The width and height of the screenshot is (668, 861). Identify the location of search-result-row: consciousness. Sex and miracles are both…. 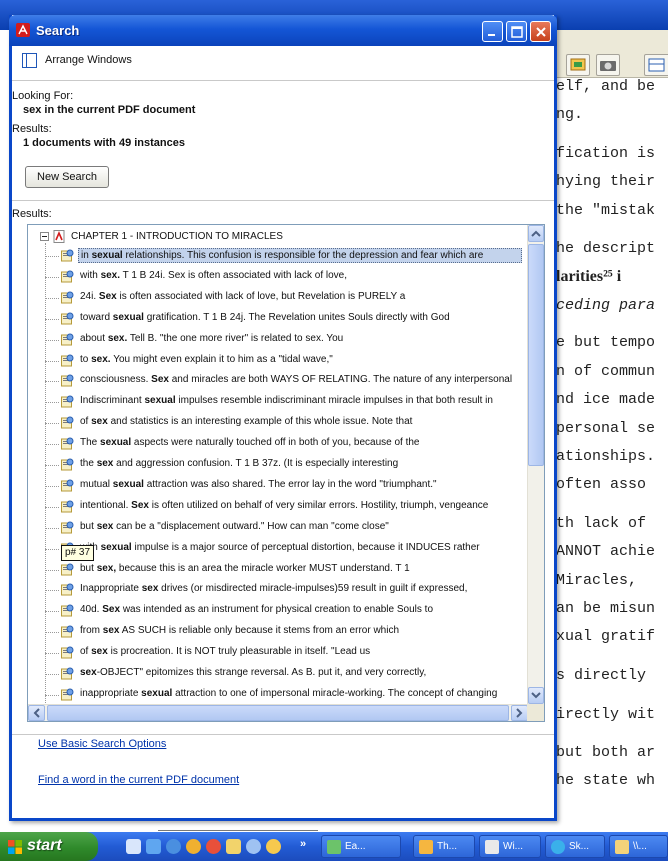
(285, 381).